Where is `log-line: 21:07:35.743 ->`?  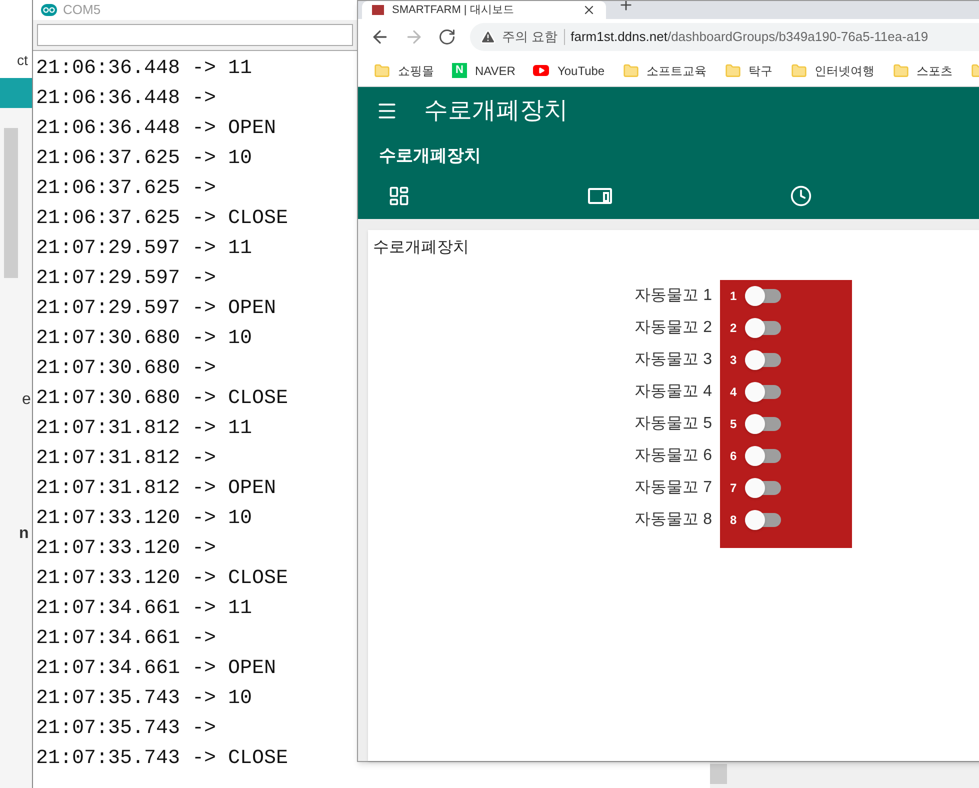
log-line: 21:07:35.743 -> is located at coordinates (126, 729).